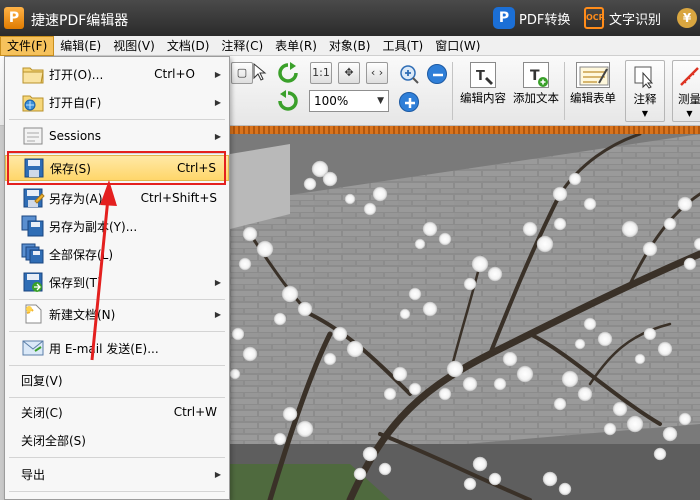  Describe the element at coordinates (103, 270) in the screenshot. I see `annotation-arrow-icon` at that location.